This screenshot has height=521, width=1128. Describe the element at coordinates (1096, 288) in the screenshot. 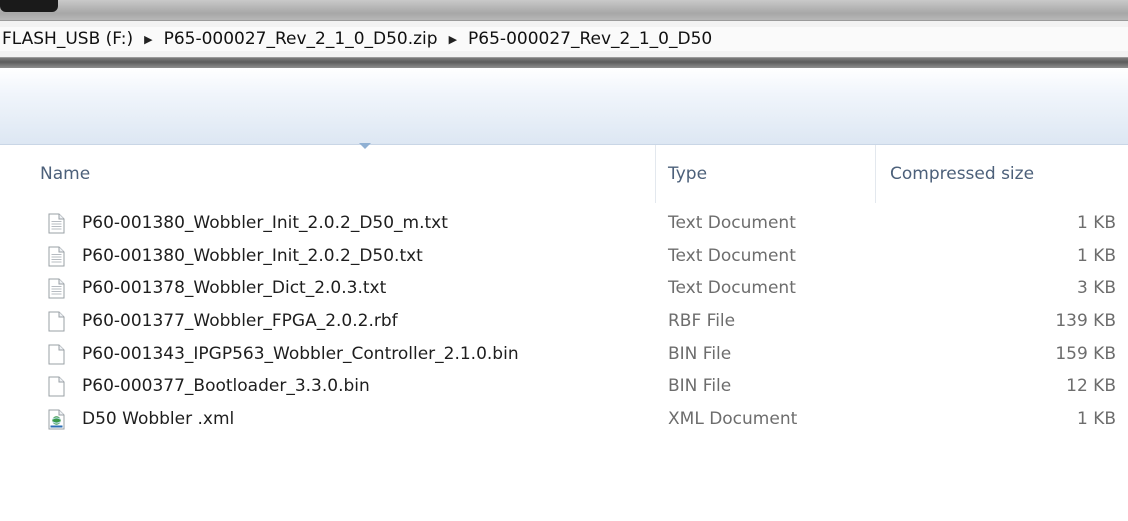

I see `file-size: 3 KB` at that location.